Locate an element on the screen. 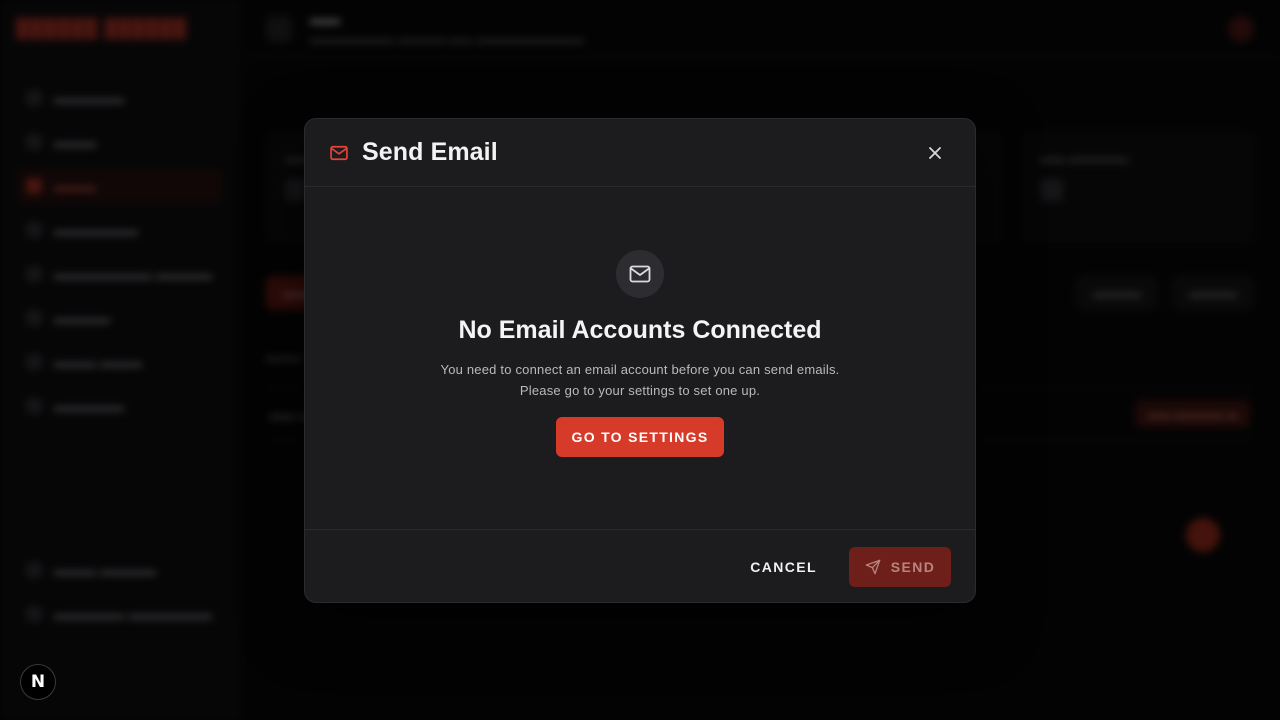  modal-footer: CANCEL SEND is located at coordinates (640, 565).